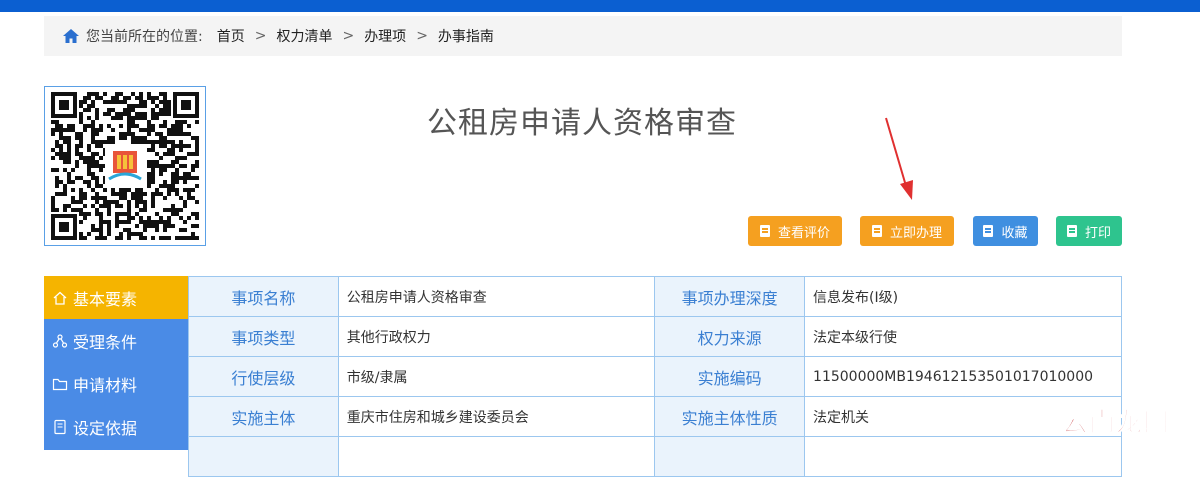  What do you see at coordinates (60, 341) in the screenshot?
I see `network-icon` at bounding box center [60, 341].